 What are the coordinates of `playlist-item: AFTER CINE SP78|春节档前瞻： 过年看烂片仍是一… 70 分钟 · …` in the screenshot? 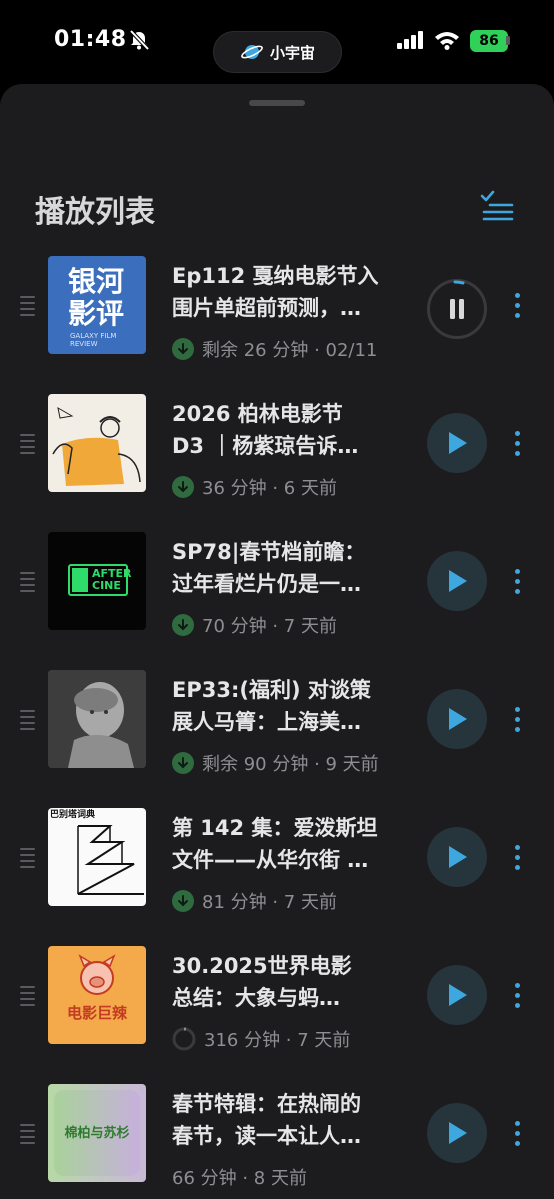 It's located at (277, 601).